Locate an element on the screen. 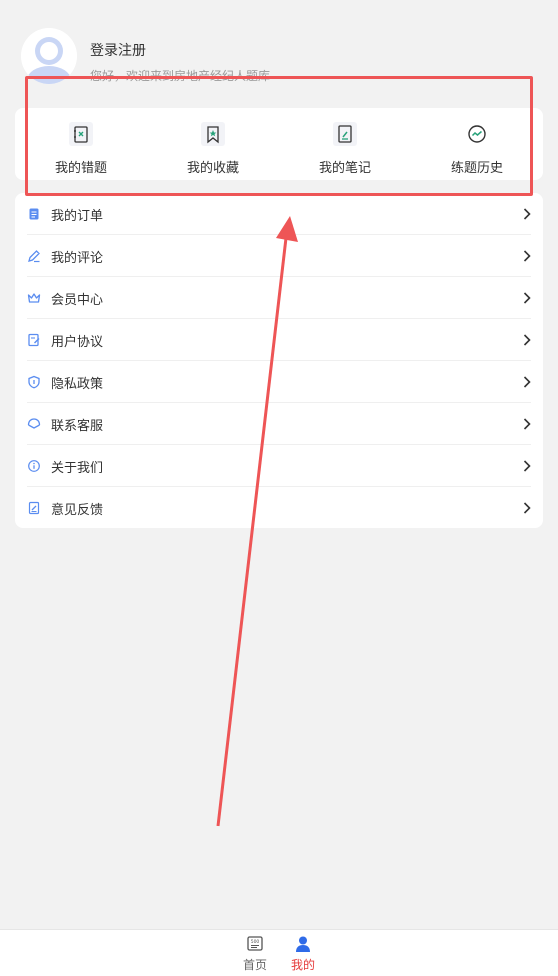 Image resolution: width=558 pixels, height=976 pixels. welcome-text: 您好，欢迎来到房地产经纪人题库 is located at coordinates (180, 76).